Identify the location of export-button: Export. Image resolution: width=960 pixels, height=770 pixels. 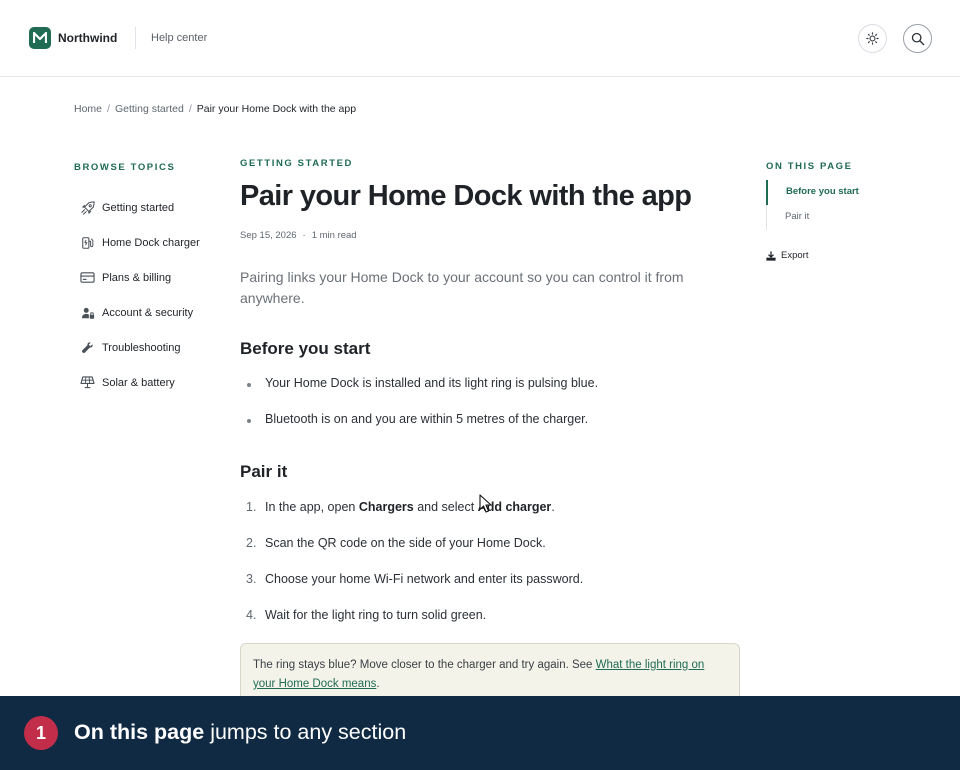
(787, 255).